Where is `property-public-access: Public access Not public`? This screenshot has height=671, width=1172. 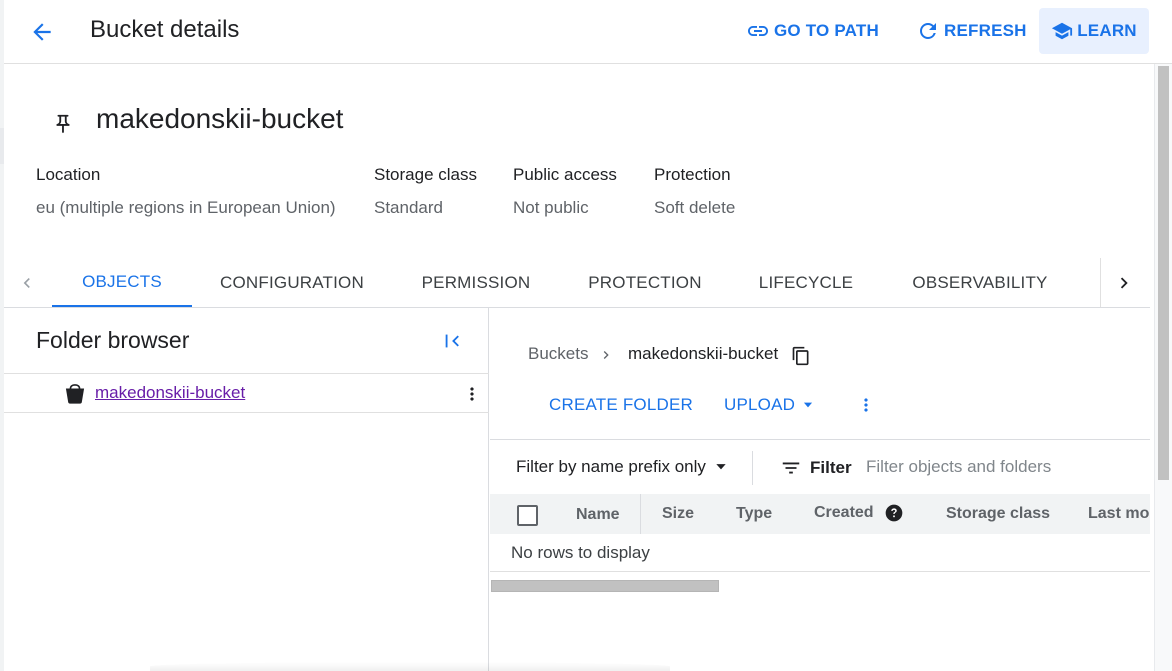
property-public-access: Public access Not public is located at coordinates (565, 191).